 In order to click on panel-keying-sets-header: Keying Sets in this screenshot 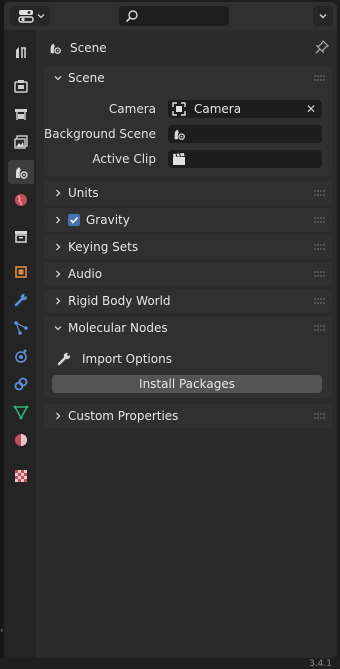, I will do `click(188, 247)`.